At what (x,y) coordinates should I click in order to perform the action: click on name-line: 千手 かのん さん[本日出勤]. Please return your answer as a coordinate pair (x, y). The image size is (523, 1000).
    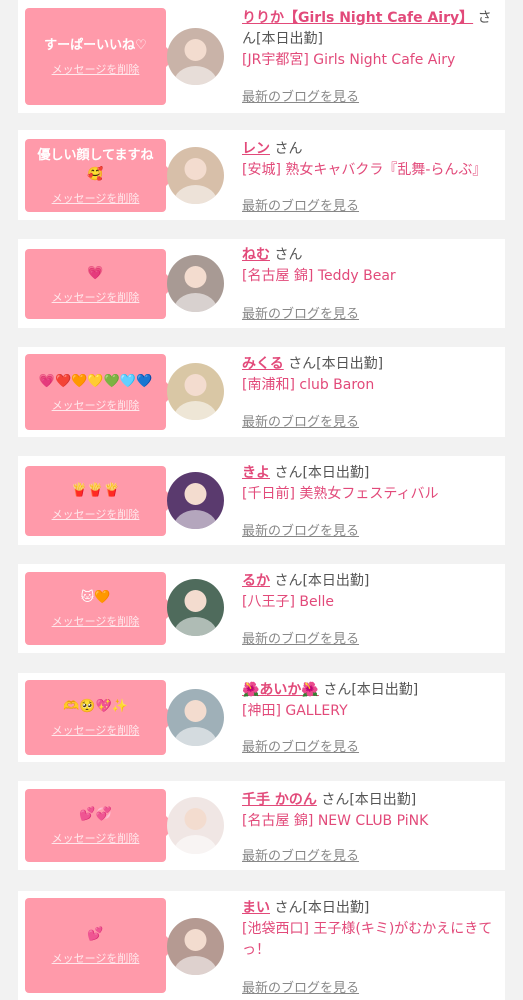
    Looking at the image, I should click on (368, 800).